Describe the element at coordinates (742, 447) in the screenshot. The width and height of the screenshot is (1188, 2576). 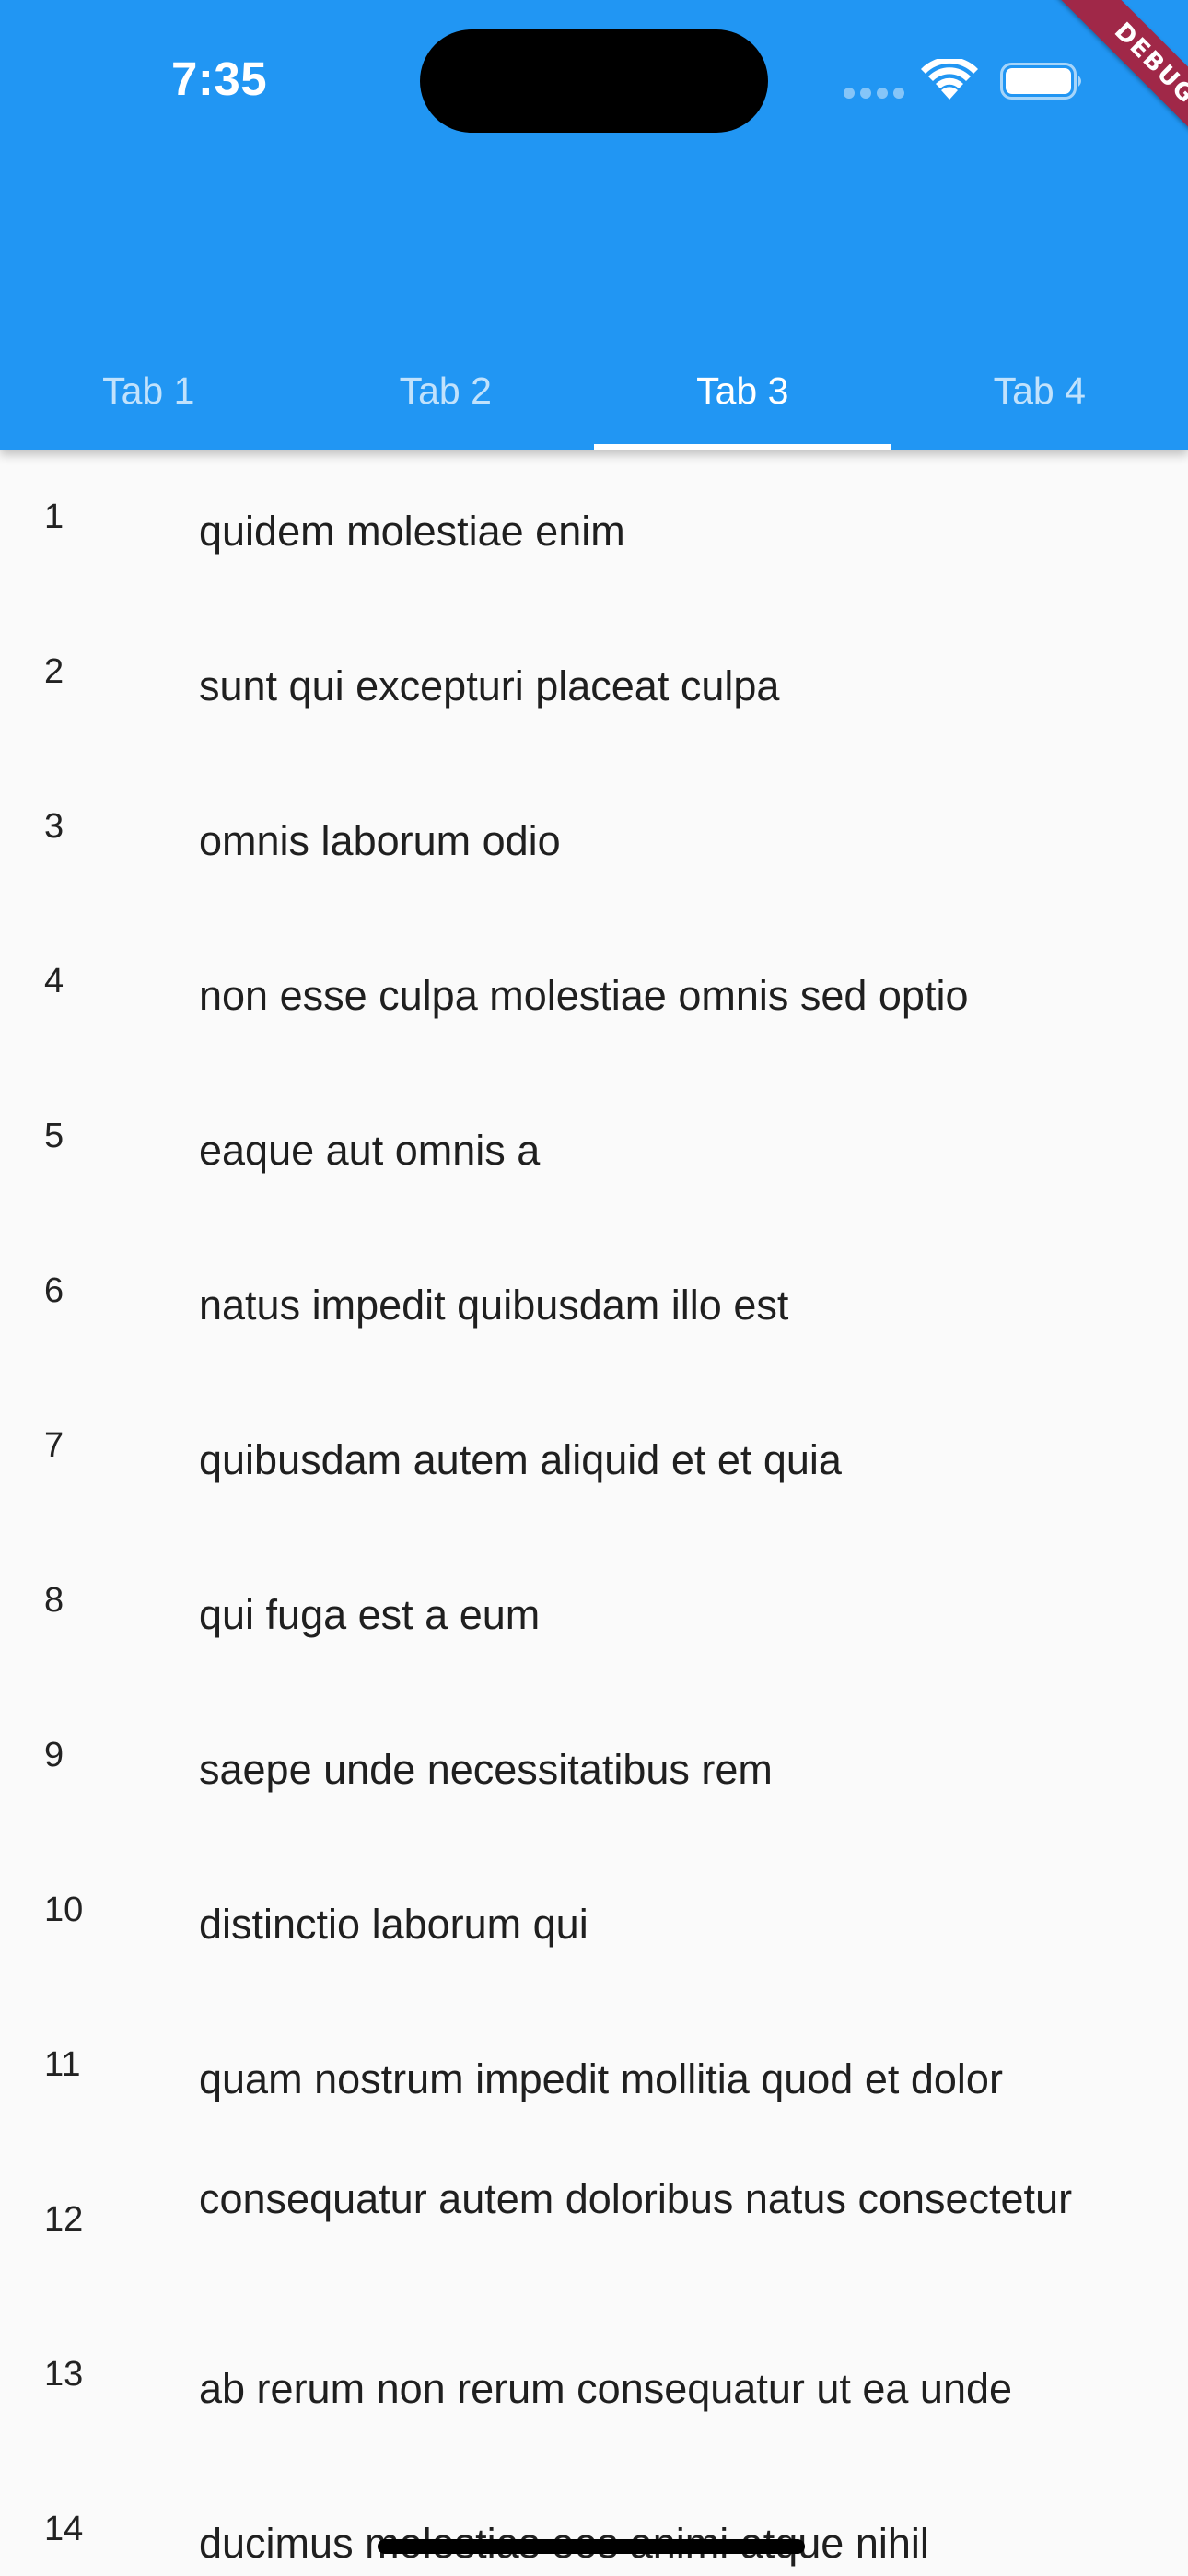
I see `selected-tab-indicator` at that location.